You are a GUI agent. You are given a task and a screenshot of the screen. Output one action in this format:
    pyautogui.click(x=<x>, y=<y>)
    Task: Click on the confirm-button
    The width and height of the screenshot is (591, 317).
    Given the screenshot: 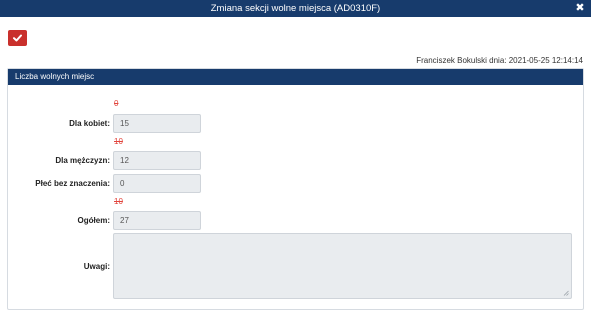 What is the action you would take?
    pyautogui.click(x=17, y=38)
    